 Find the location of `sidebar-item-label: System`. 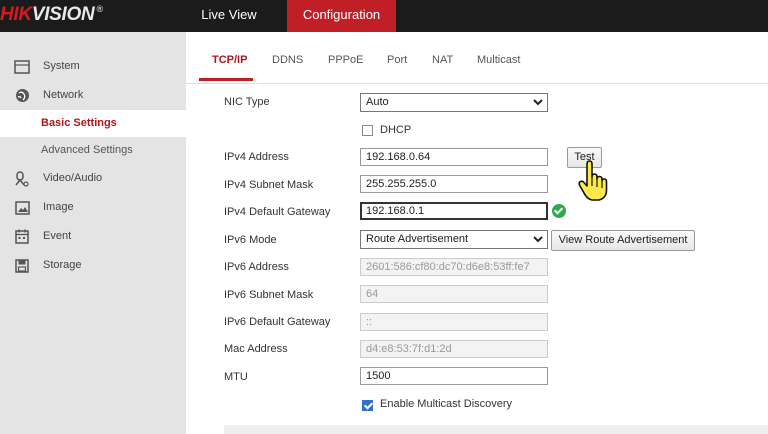

sidebar-item-label: System is located at coordinates (61, 66).